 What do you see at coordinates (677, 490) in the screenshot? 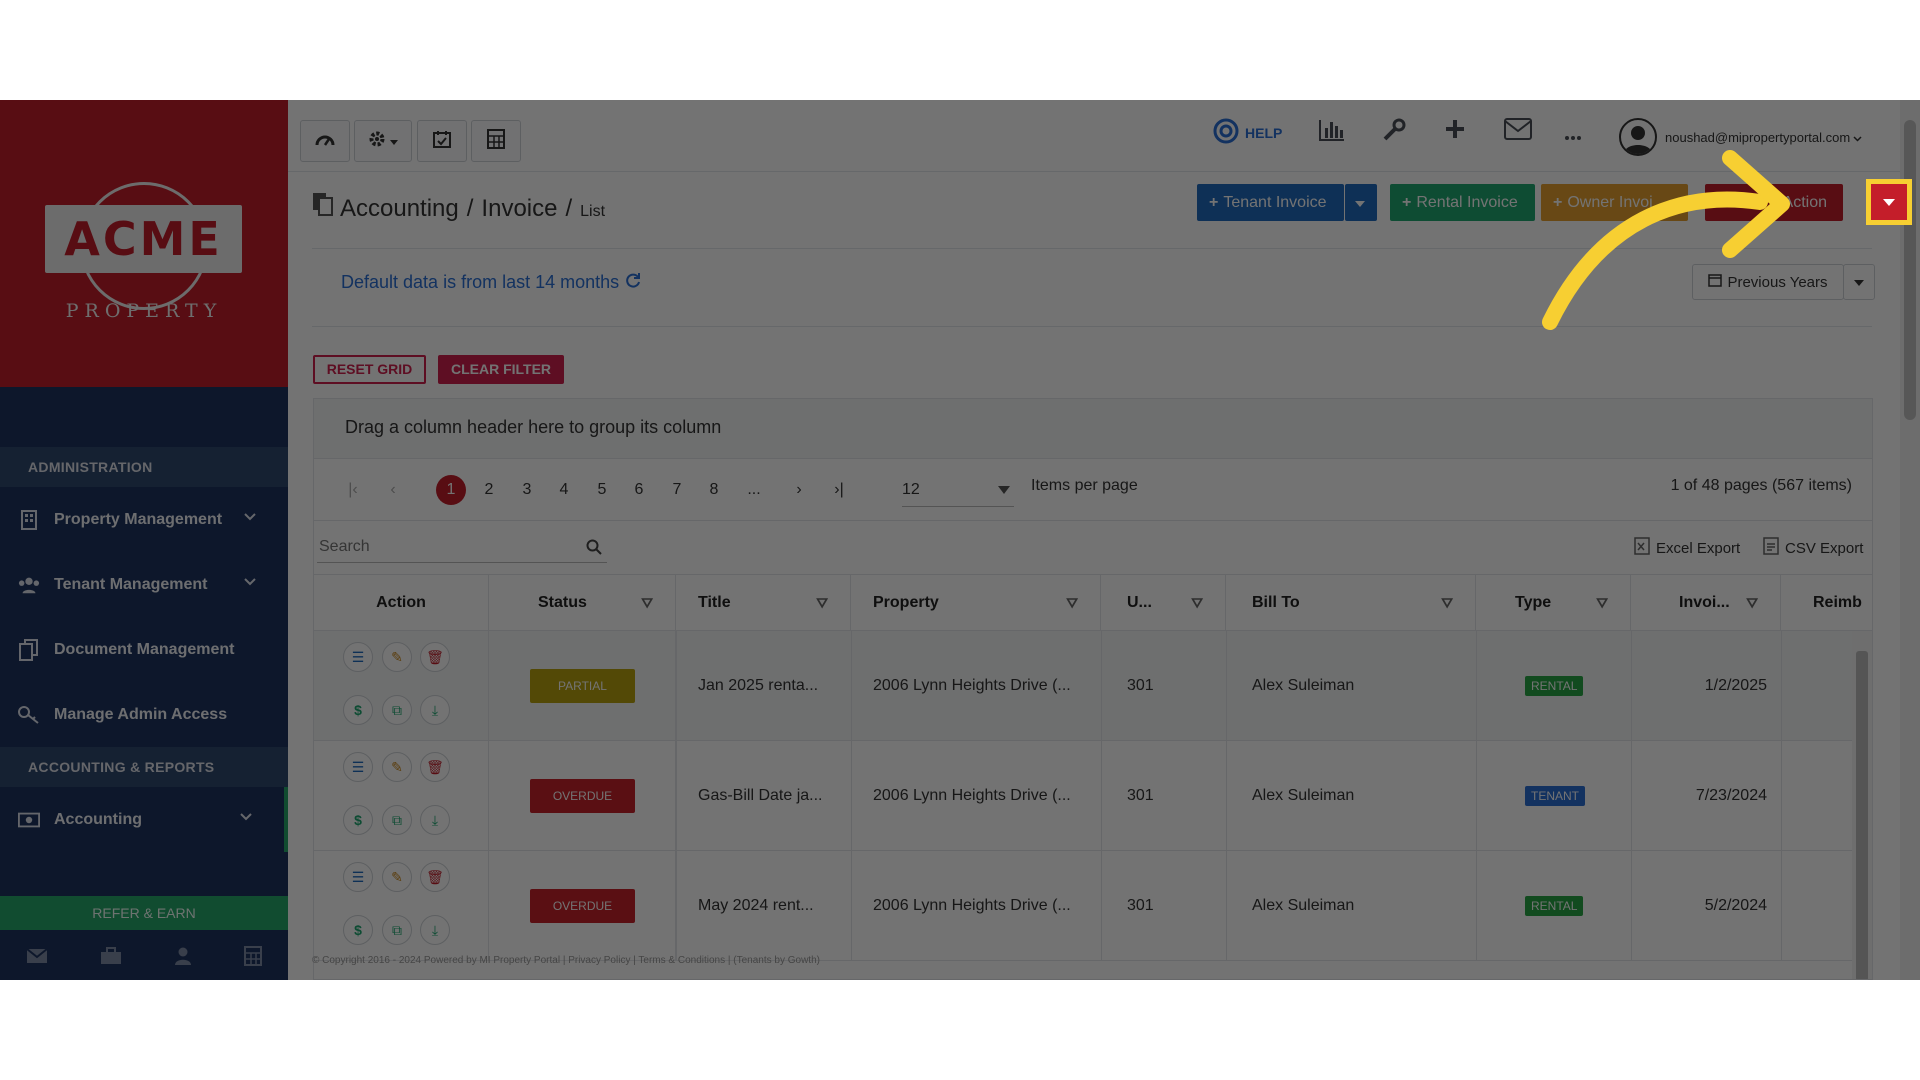
I see `page-7-button: 7` at bounding box center [677, 490].